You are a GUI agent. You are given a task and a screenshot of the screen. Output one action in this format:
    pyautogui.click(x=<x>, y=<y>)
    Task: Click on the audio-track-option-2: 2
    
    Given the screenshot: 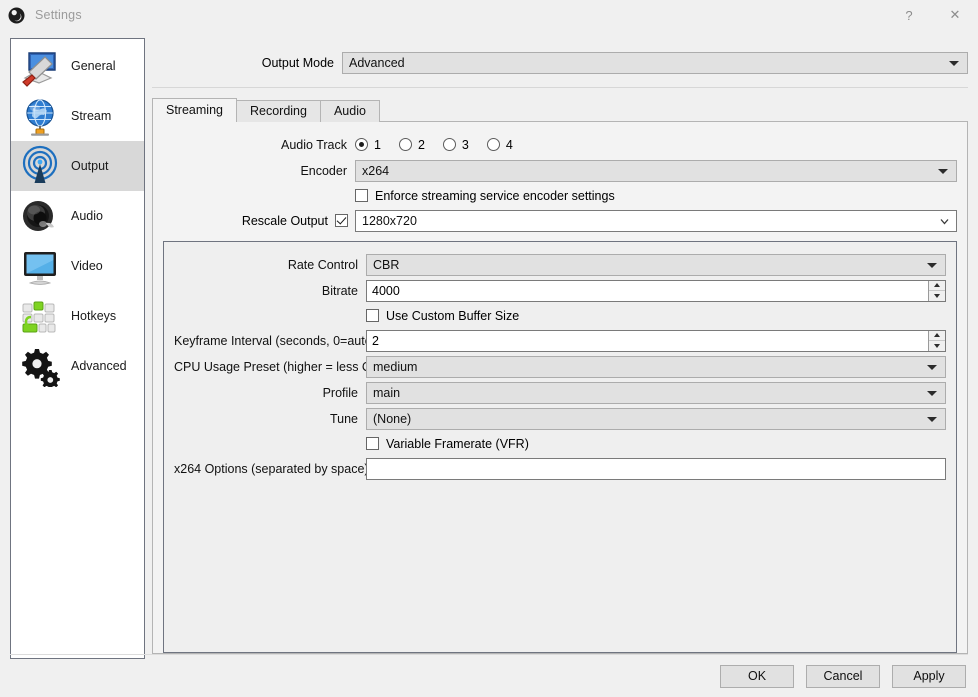 What is the action you would take?
    pyautogui.click(x=411, y=144)
    